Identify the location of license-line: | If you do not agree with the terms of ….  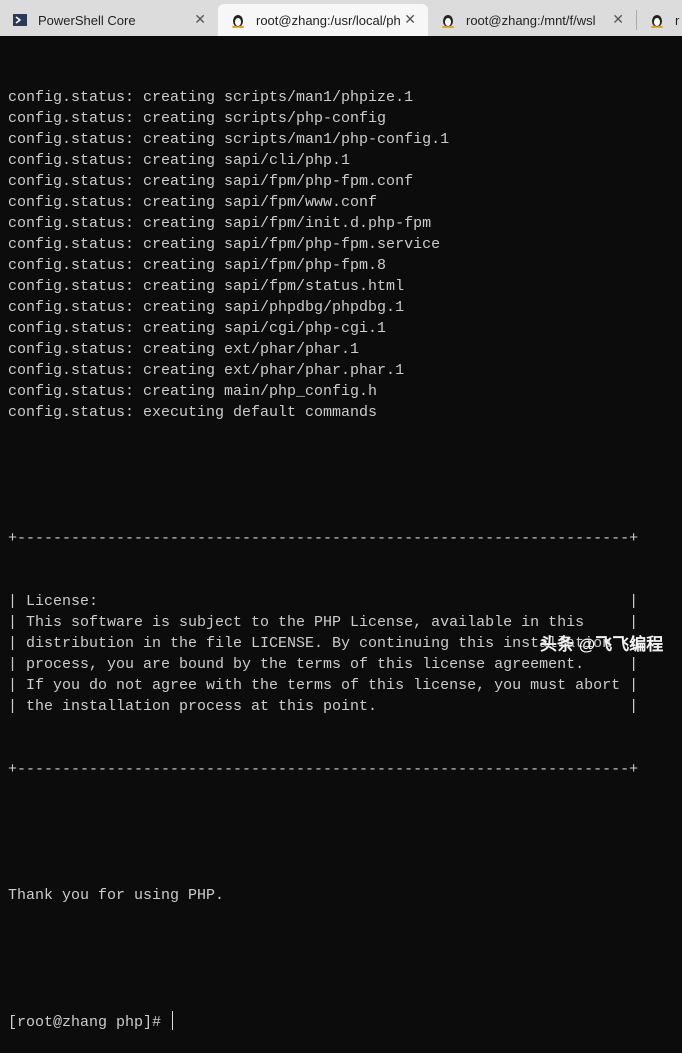
(323, 685).